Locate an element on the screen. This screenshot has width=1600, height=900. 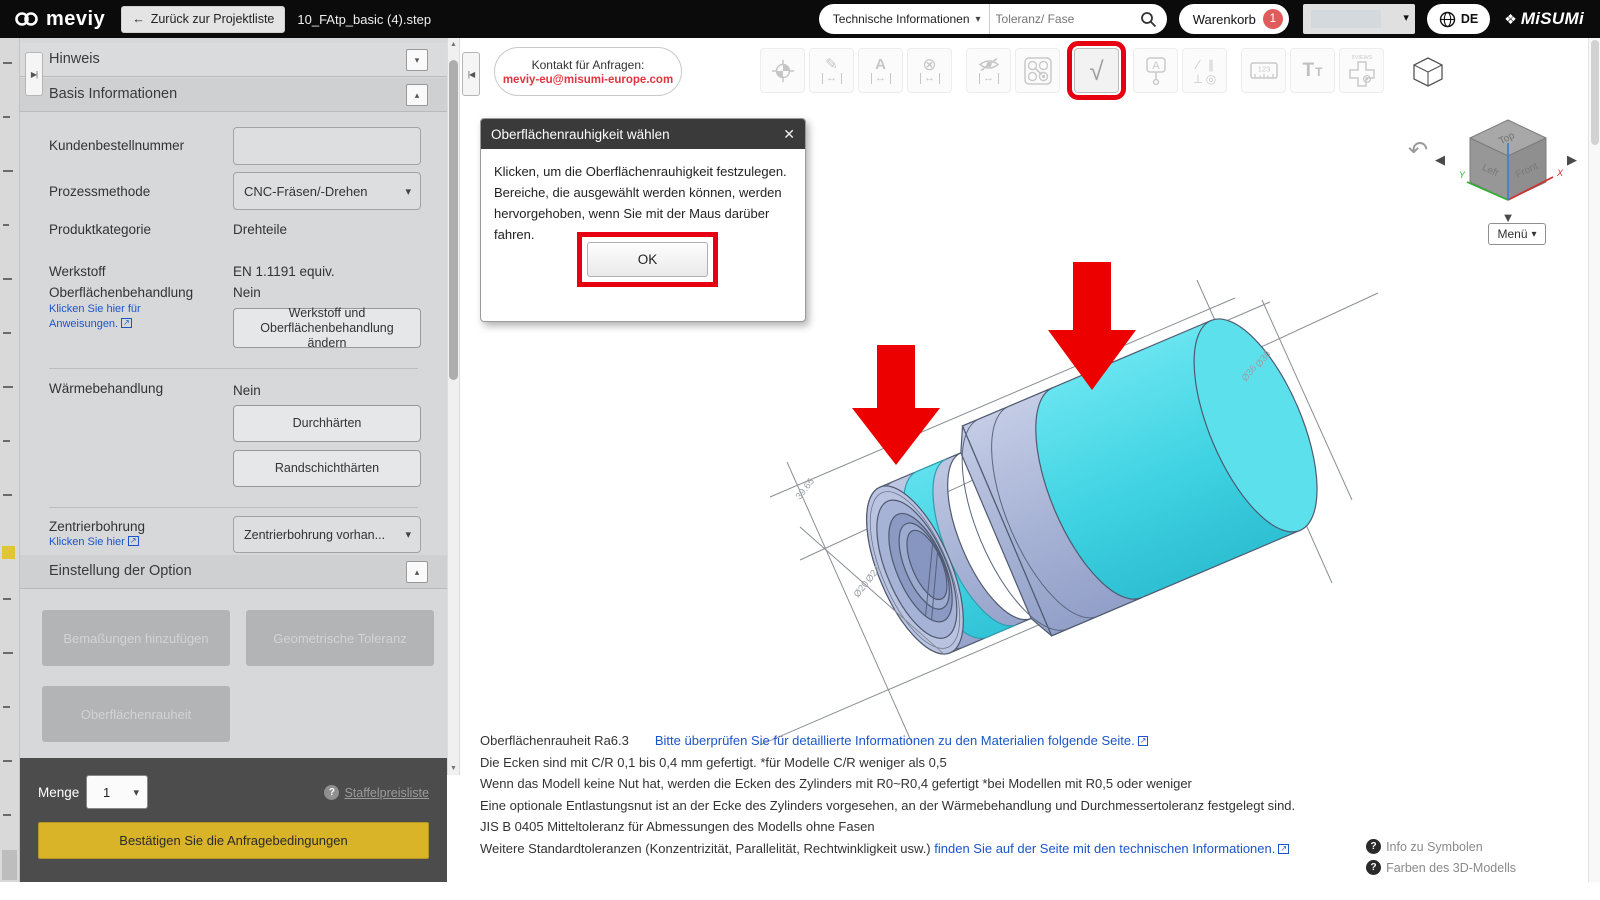
search-category-select: Technische Informationen ▾ is located at coordinates (904, 19).